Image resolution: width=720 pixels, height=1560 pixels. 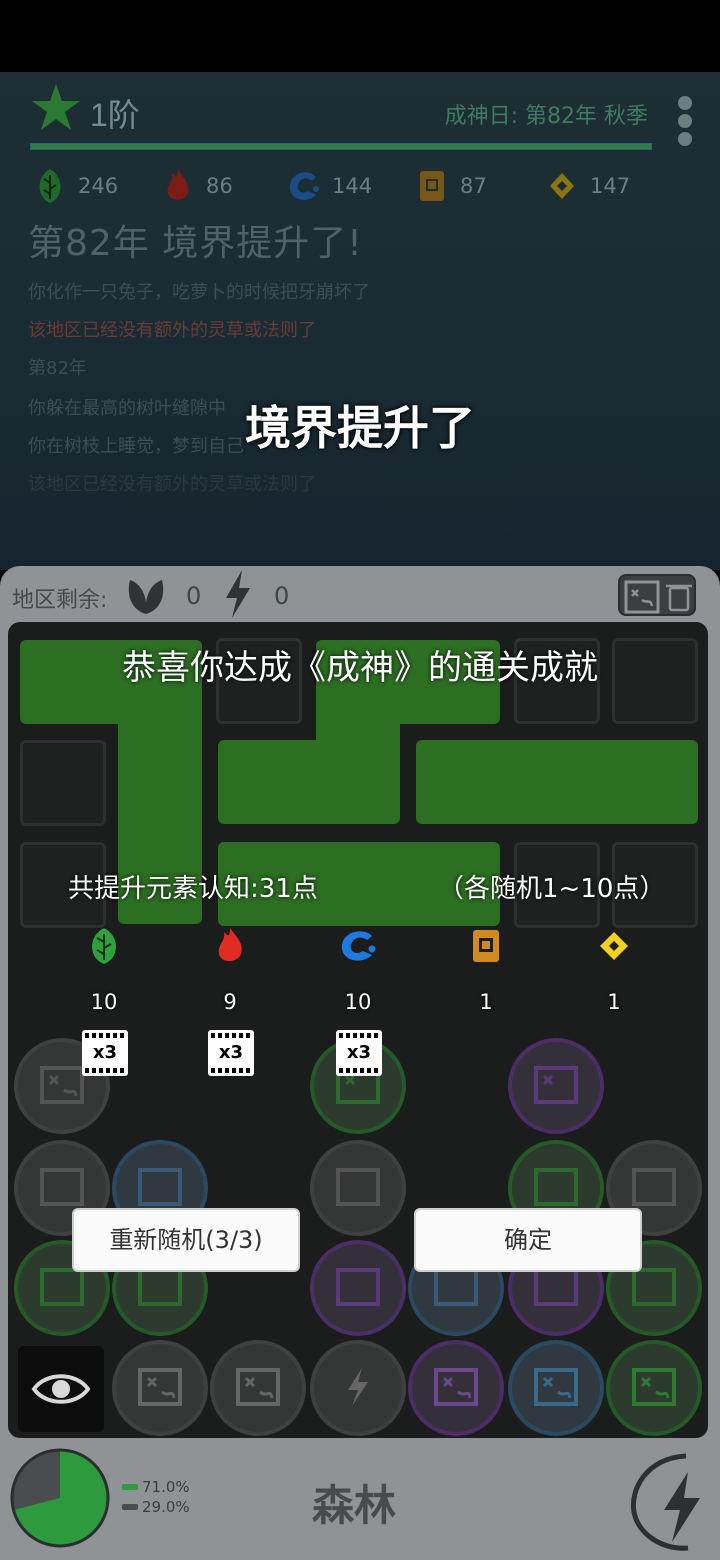 I want to click on herb-leaves-icon, so click(x=146, y=597).